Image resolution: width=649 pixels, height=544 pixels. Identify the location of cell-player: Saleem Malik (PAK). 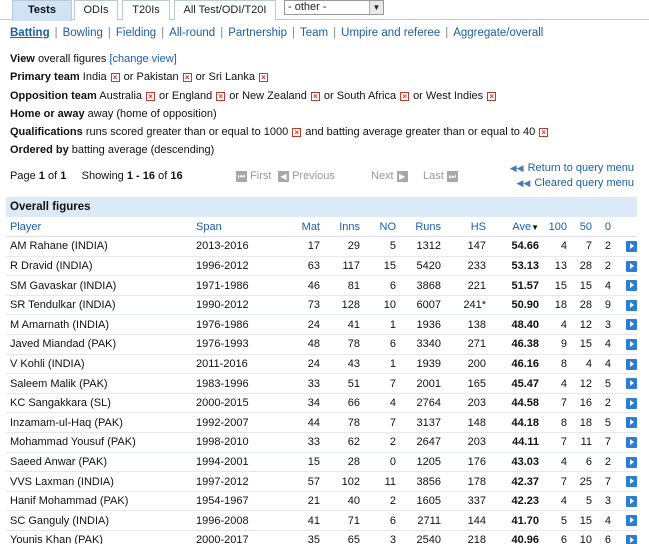
(101, 384).